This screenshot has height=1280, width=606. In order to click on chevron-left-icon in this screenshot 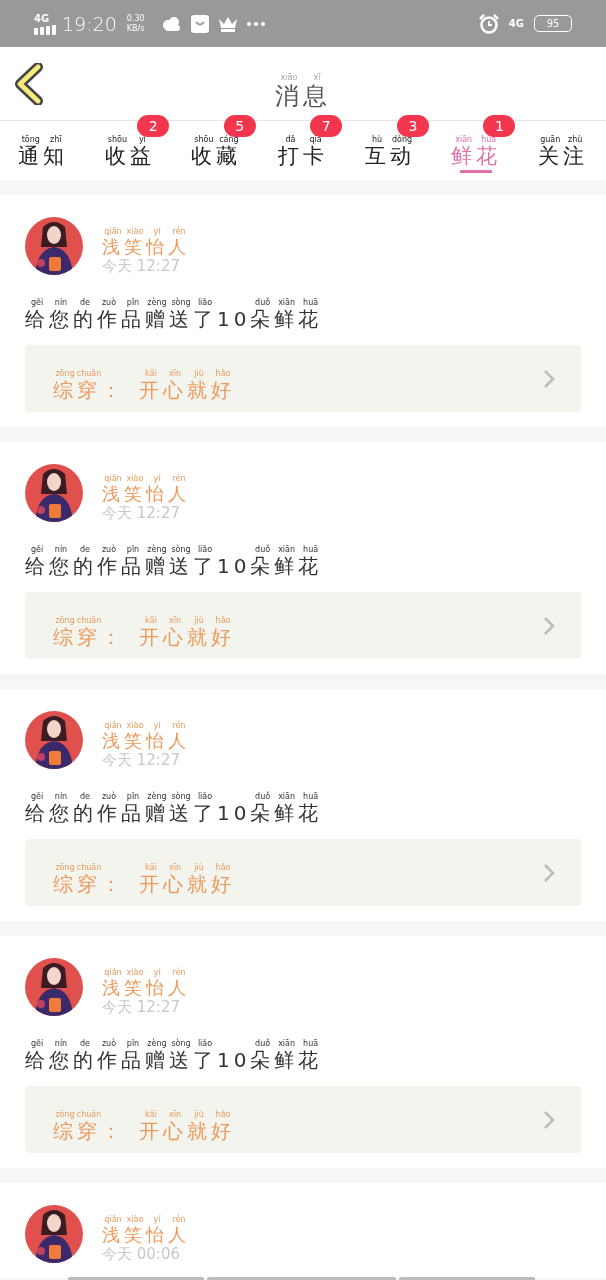, I will do `click(29, 84)`.